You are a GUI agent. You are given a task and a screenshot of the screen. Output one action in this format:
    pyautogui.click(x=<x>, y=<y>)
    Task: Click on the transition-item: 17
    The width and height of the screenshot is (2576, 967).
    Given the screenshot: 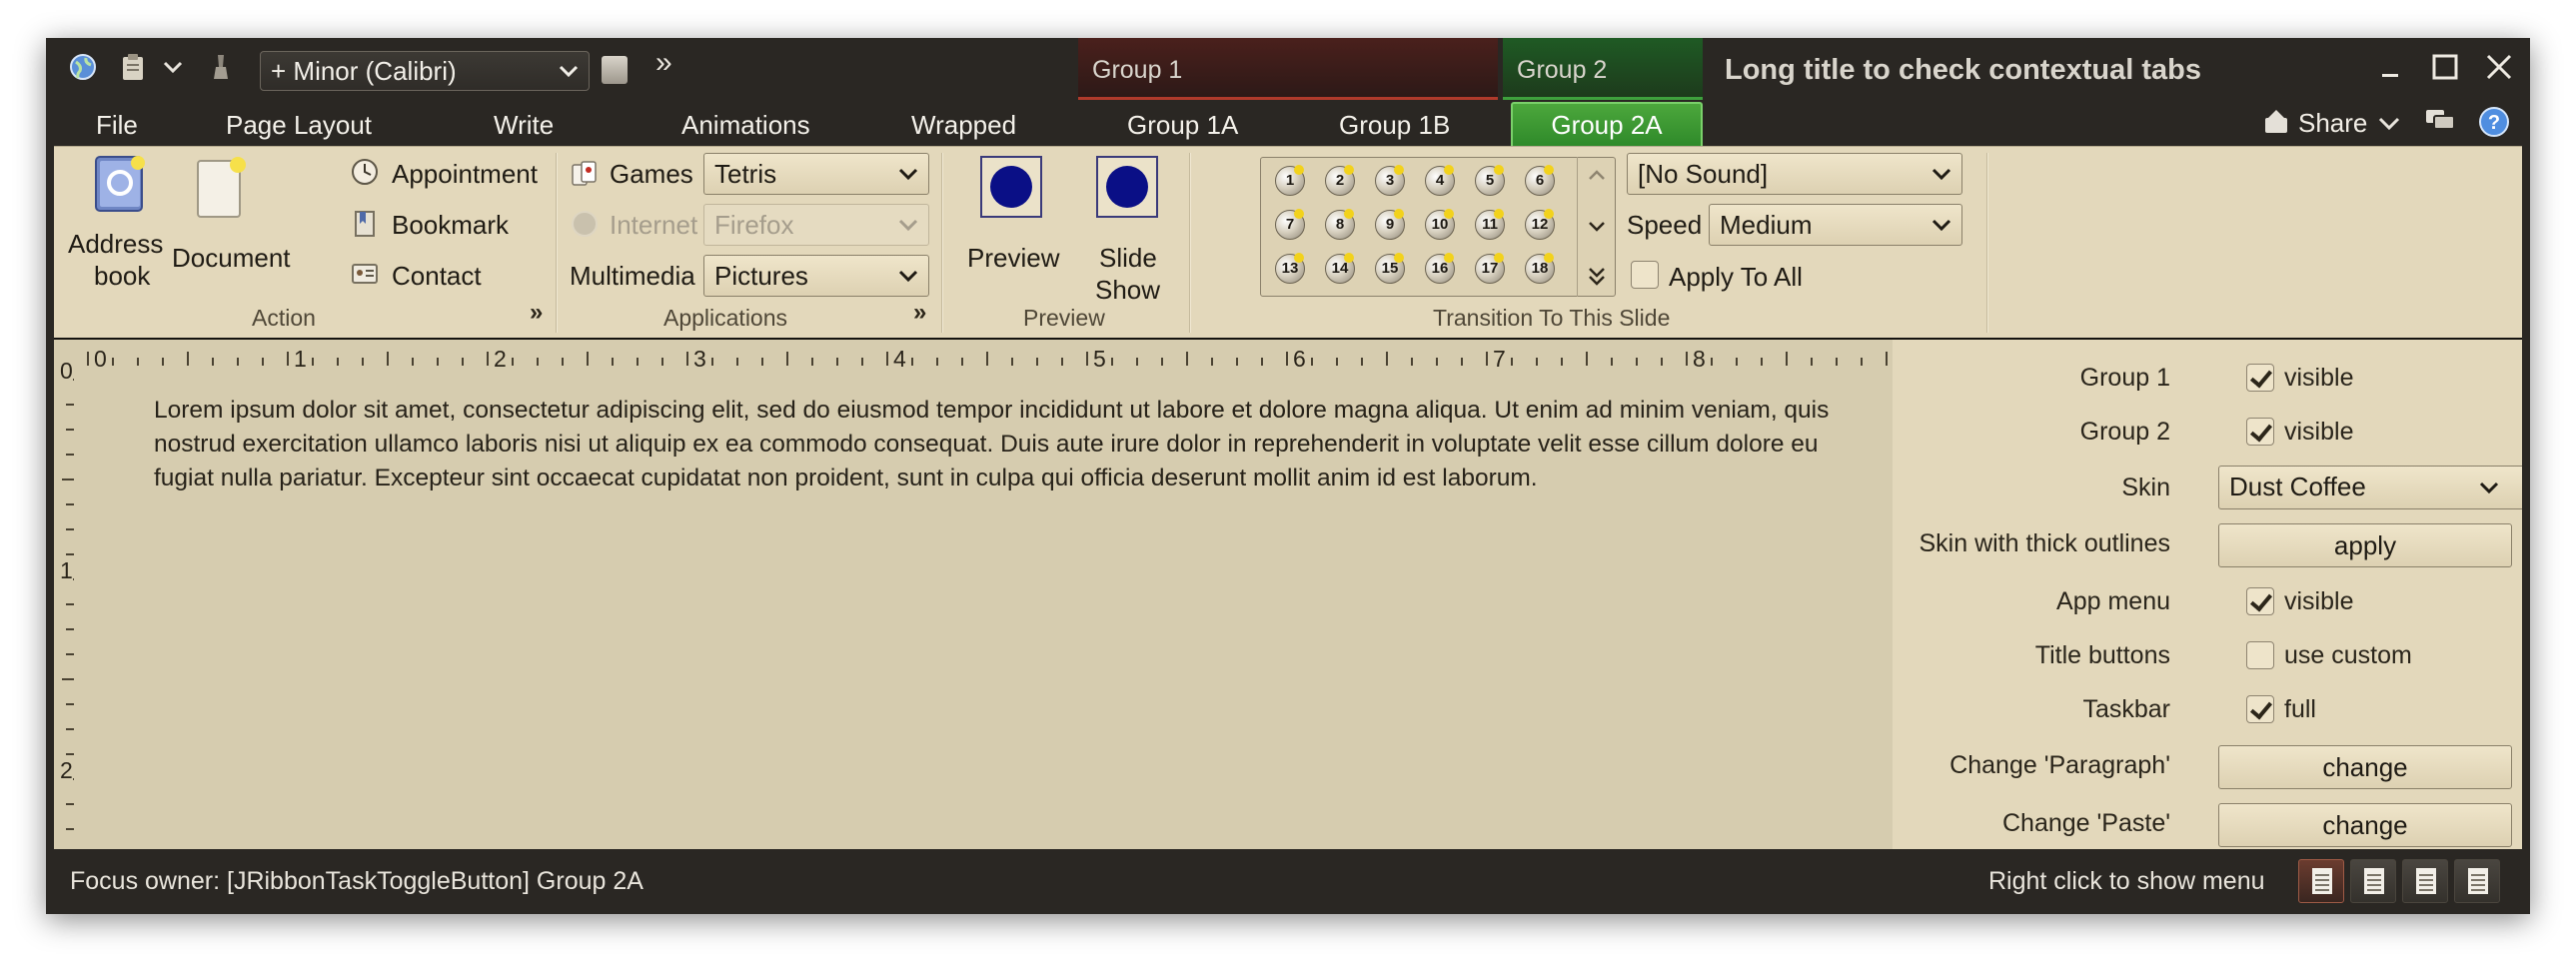 What is the action you would take?
    pyautogui.click(x=1490, y=268)
    